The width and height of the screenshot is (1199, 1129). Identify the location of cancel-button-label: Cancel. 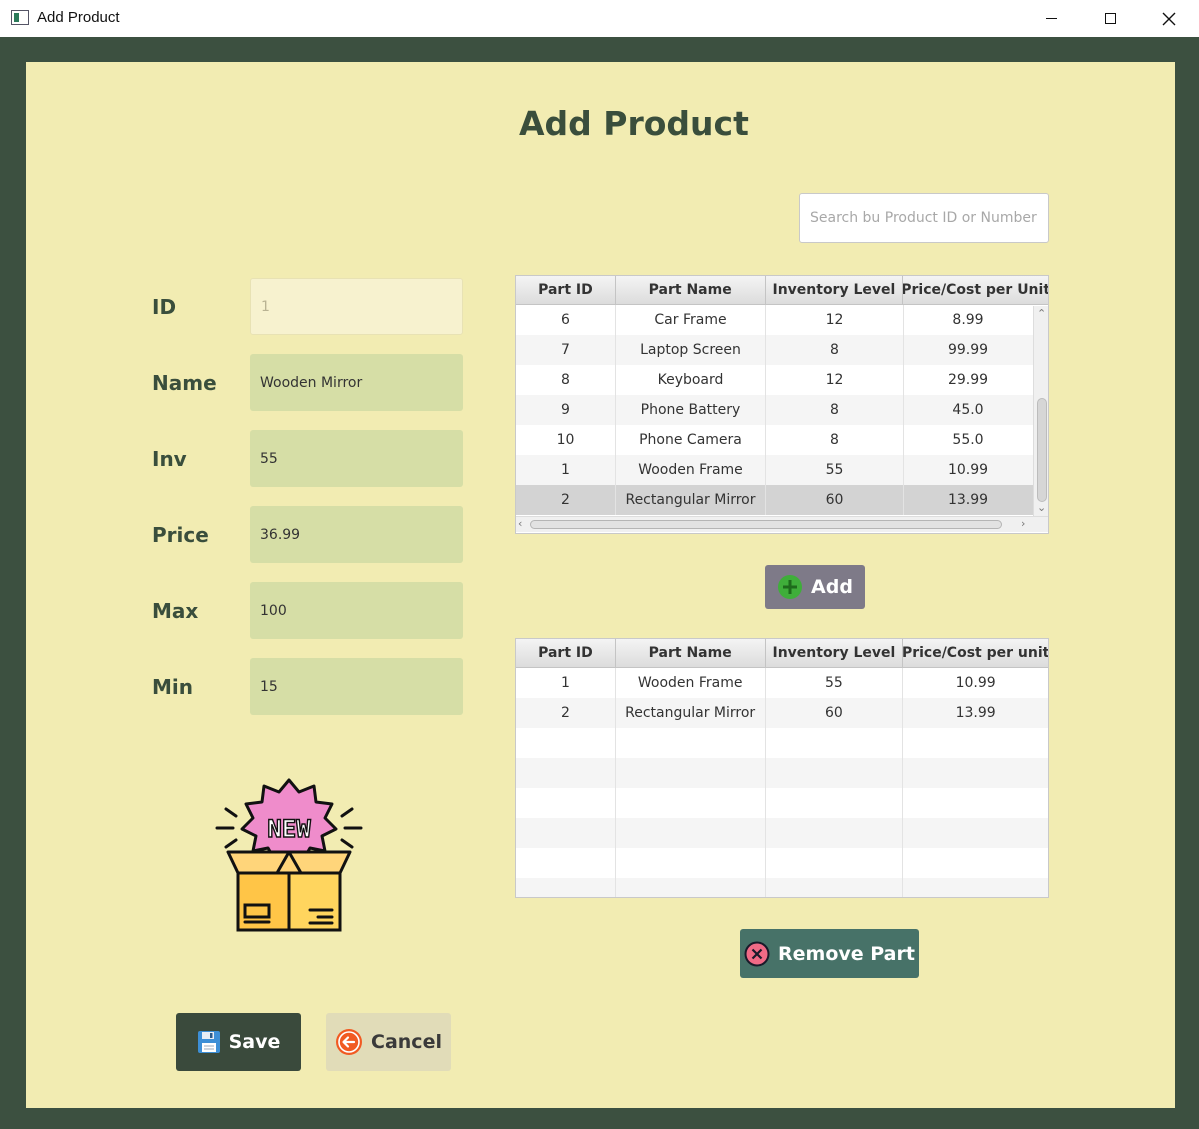
(406, 1042).